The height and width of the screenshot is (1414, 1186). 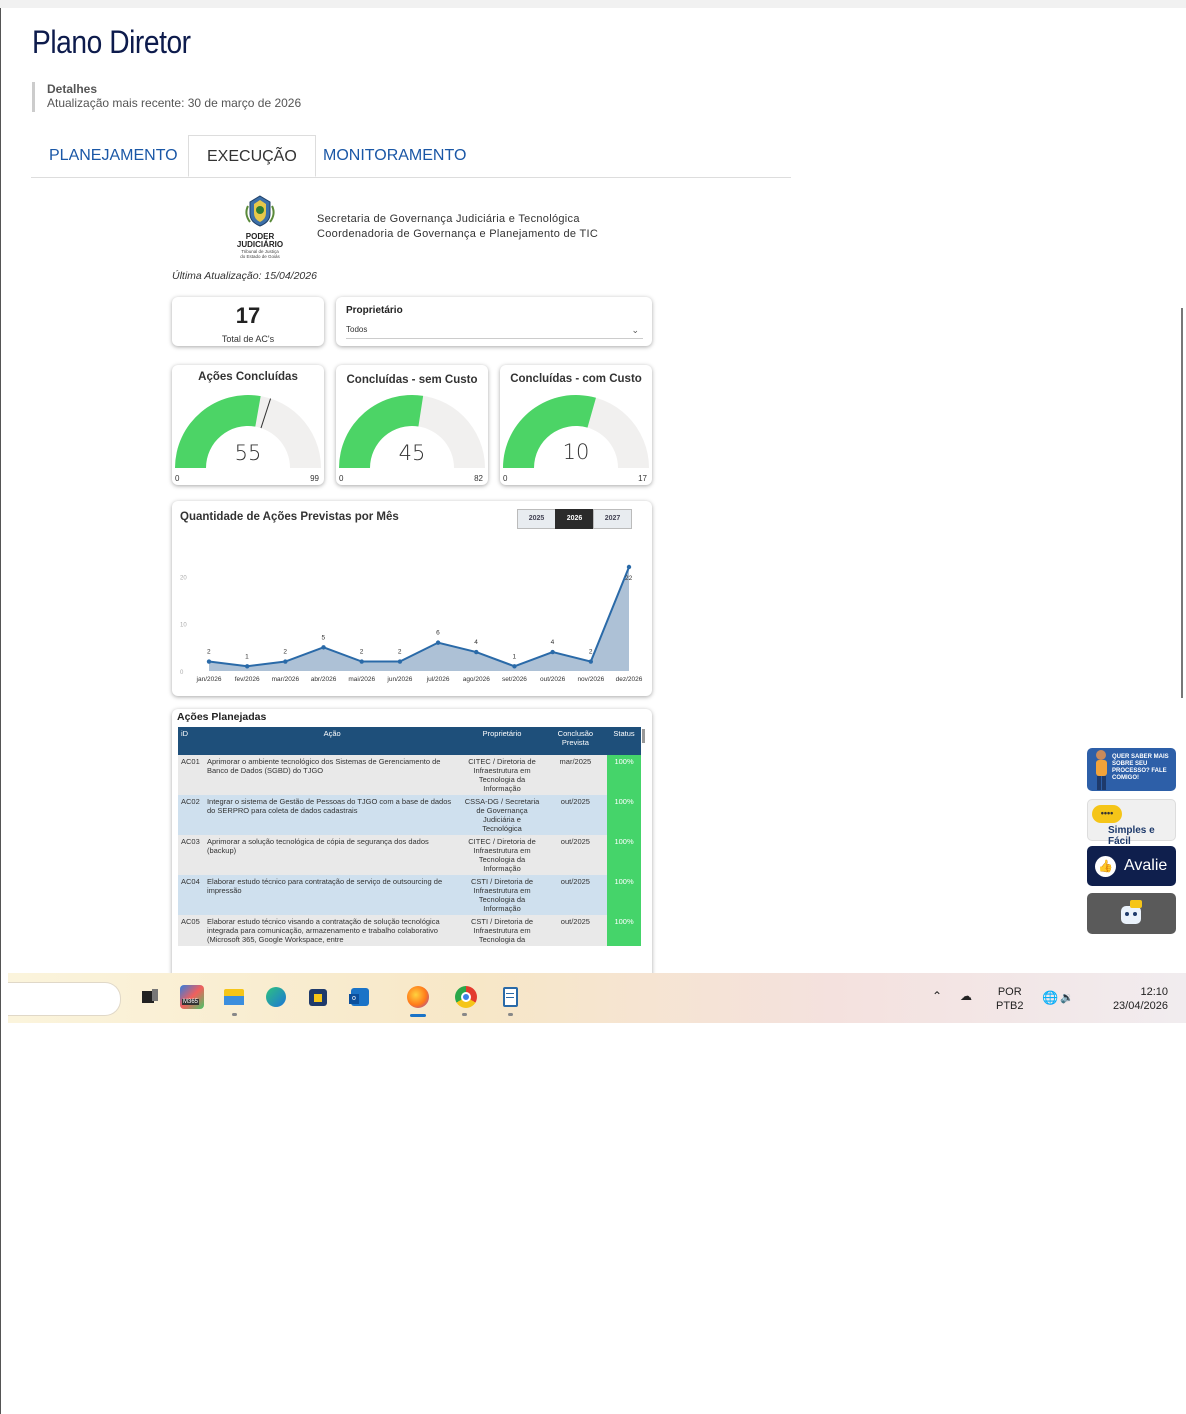 What do you see at coordinates (635, 330) in the screenshot?
I see `chevron-down-icon: ⌄` at bounding box center [635, 330].